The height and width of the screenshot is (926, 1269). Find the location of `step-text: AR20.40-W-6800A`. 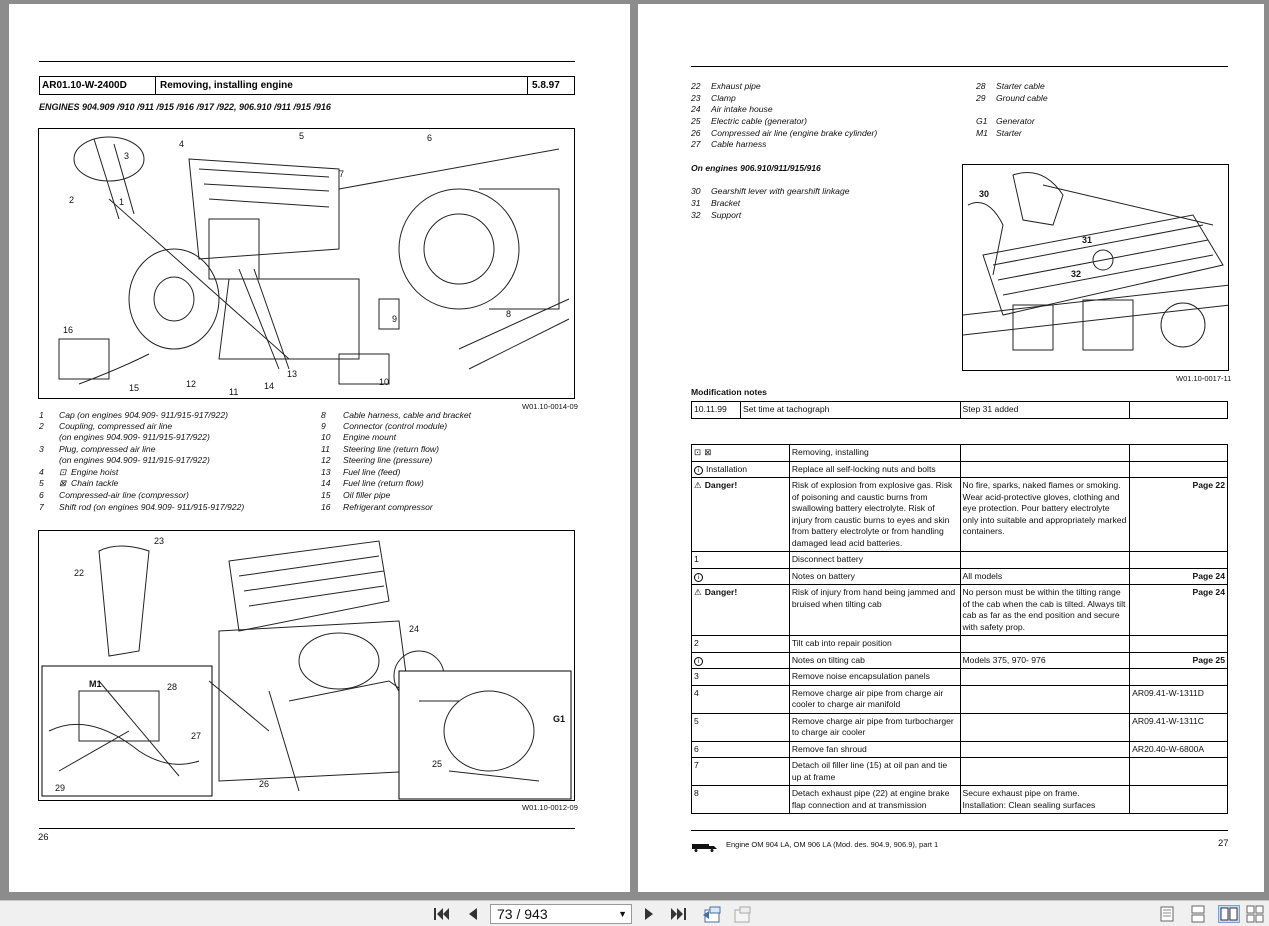

step-text: AR20.40-W-6800A is located at coordinates (1168, 748).